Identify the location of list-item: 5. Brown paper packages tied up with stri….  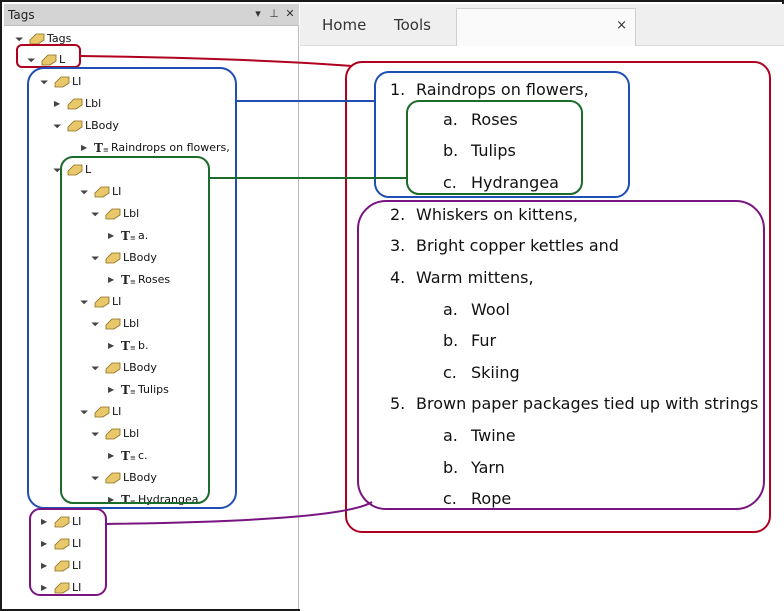
(542, 404).